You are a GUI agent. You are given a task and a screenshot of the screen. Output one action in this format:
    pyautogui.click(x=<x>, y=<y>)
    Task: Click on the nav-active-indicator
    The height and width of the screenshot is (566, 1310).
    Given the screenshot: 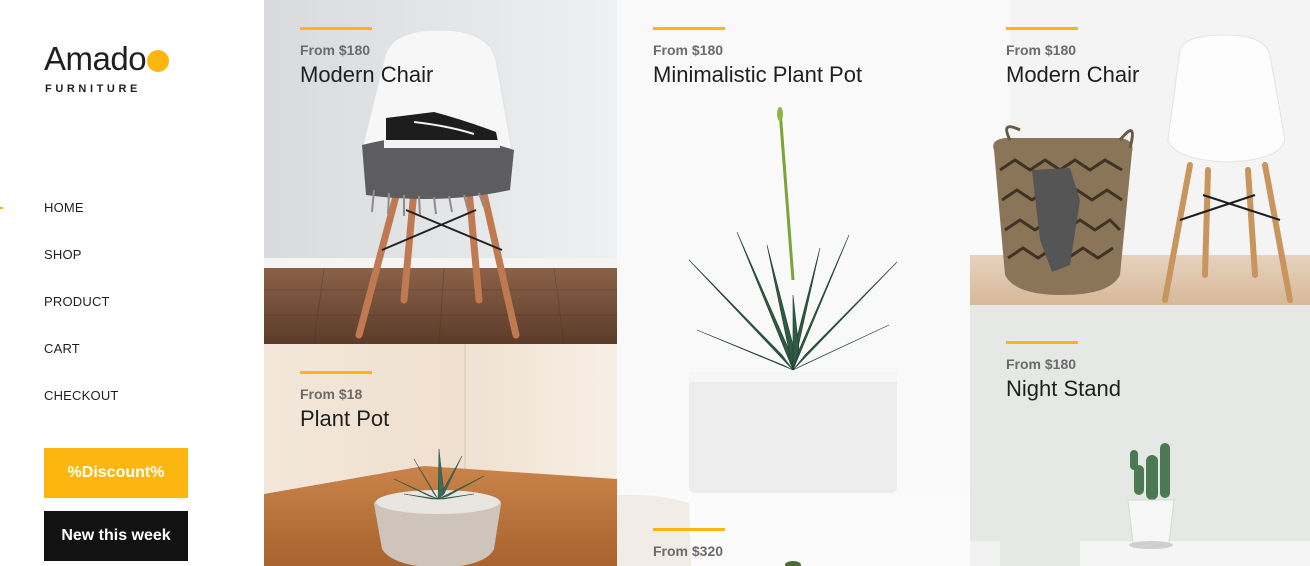 What is the action you would take?
    pyautogui.click(x=1, y=208)
    